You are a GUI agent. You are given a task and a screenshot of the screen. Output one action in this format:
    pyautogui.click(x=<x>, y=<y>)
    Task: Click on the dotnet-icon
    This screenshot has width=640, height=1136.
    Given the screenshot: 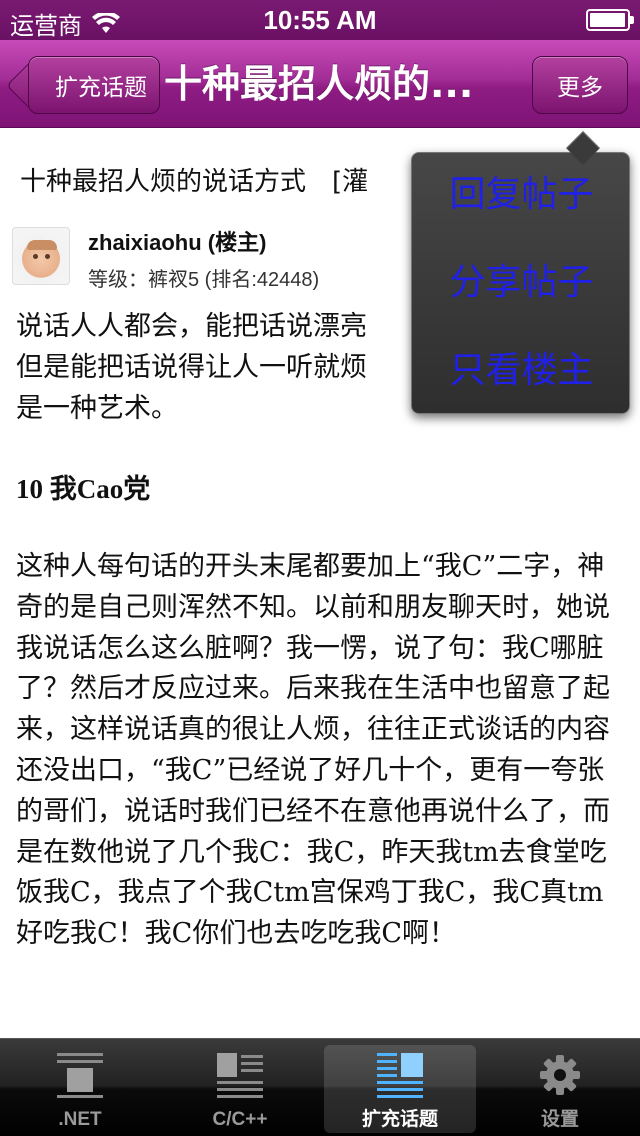 What is the action you would take?
    pyautogui.click(x=80, y=1075)
    